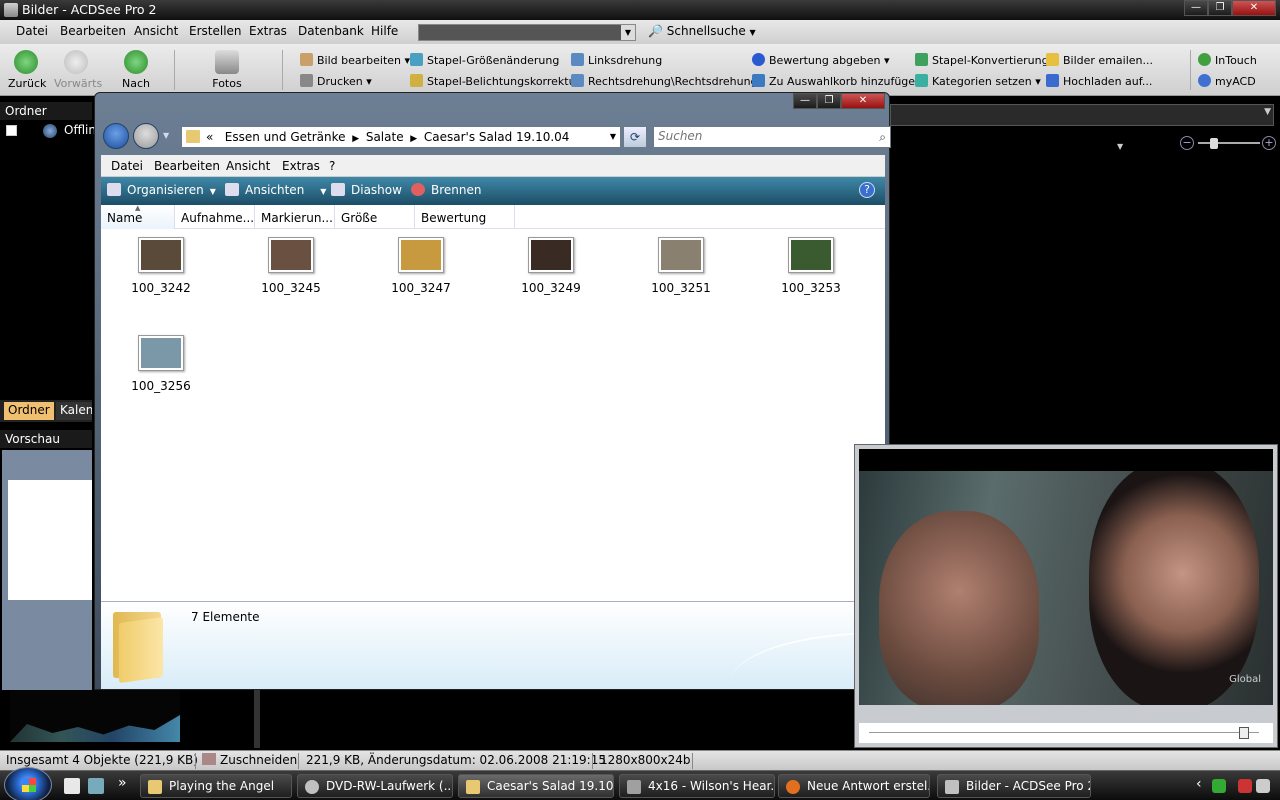 This screenshot has width=1280, height=800. What do you see at coordinates (1254, 8) in the screenshot?
I see `close-button: ✕` at bounding box center [1254, 8].